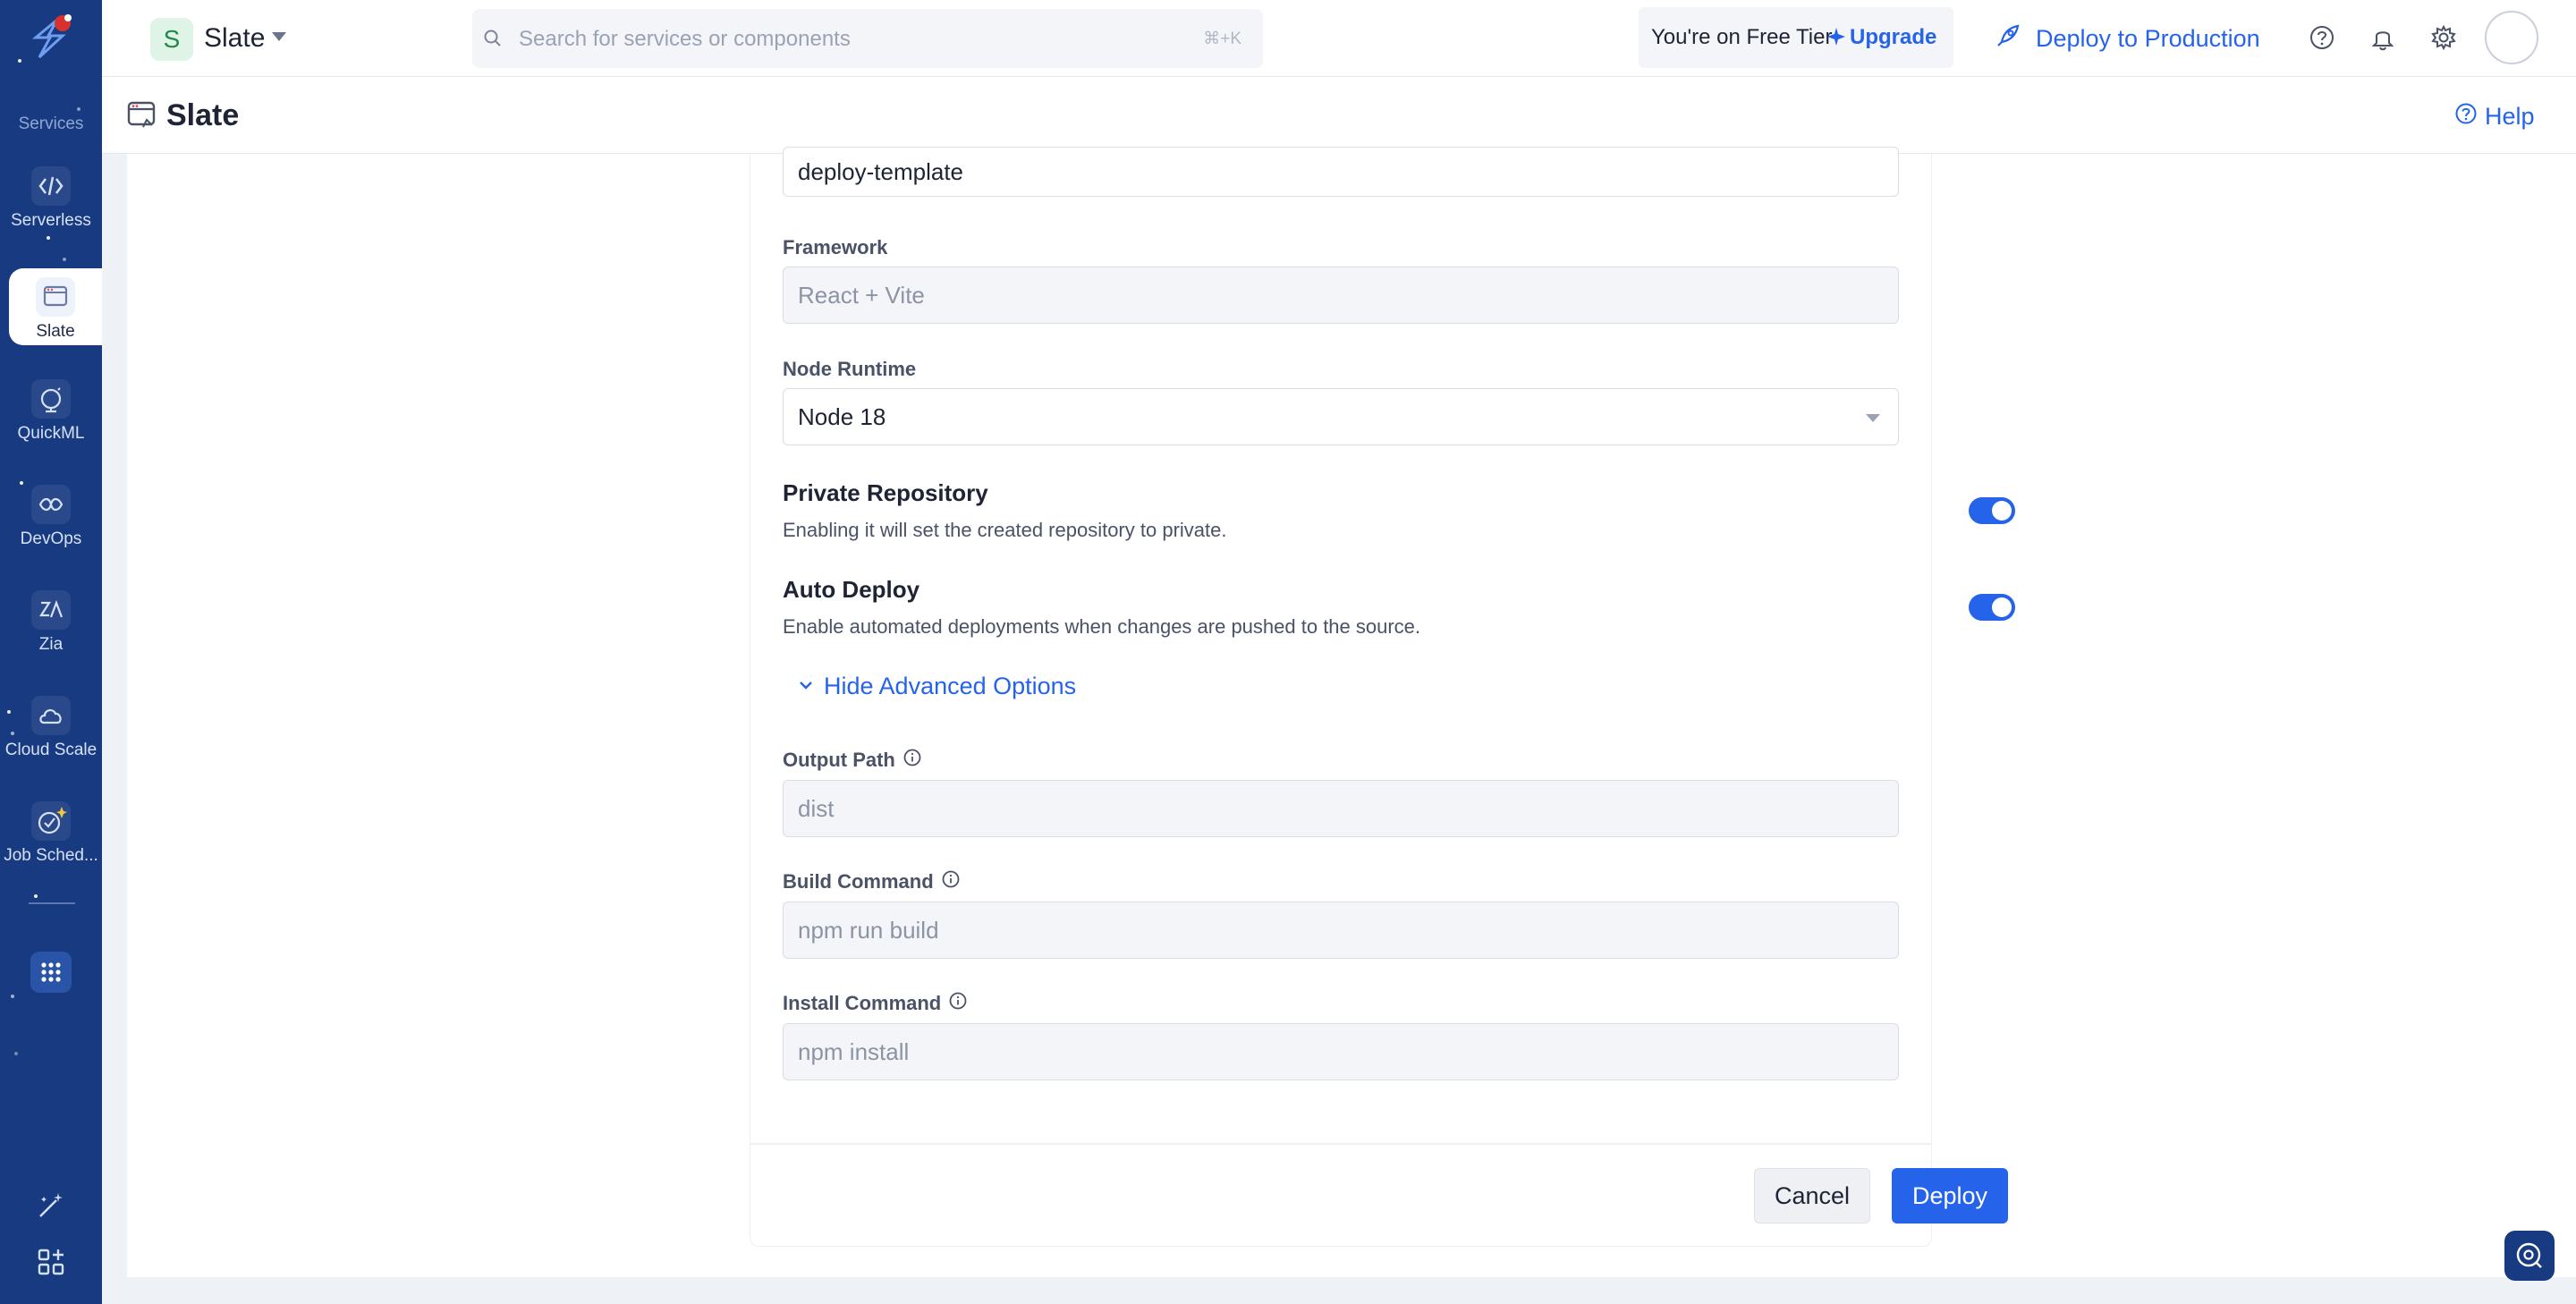  What do you see at coordinates (1339, 116) in the screenshot?
I see `page-header: Slate Help` at bounding box center [1339, 116].